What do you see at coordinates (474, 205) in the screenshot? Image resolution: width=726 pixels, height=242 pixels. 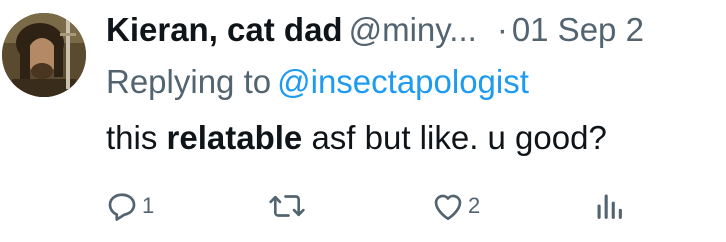 I see `like-count: 2` at bounding box center [474, 205].